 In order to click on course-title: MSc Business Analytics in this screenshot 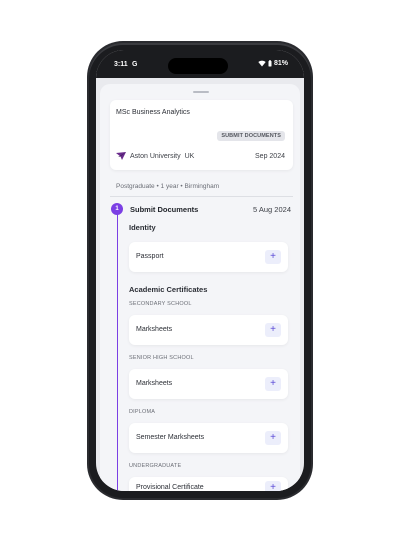, I will do `click(153, 112)`.